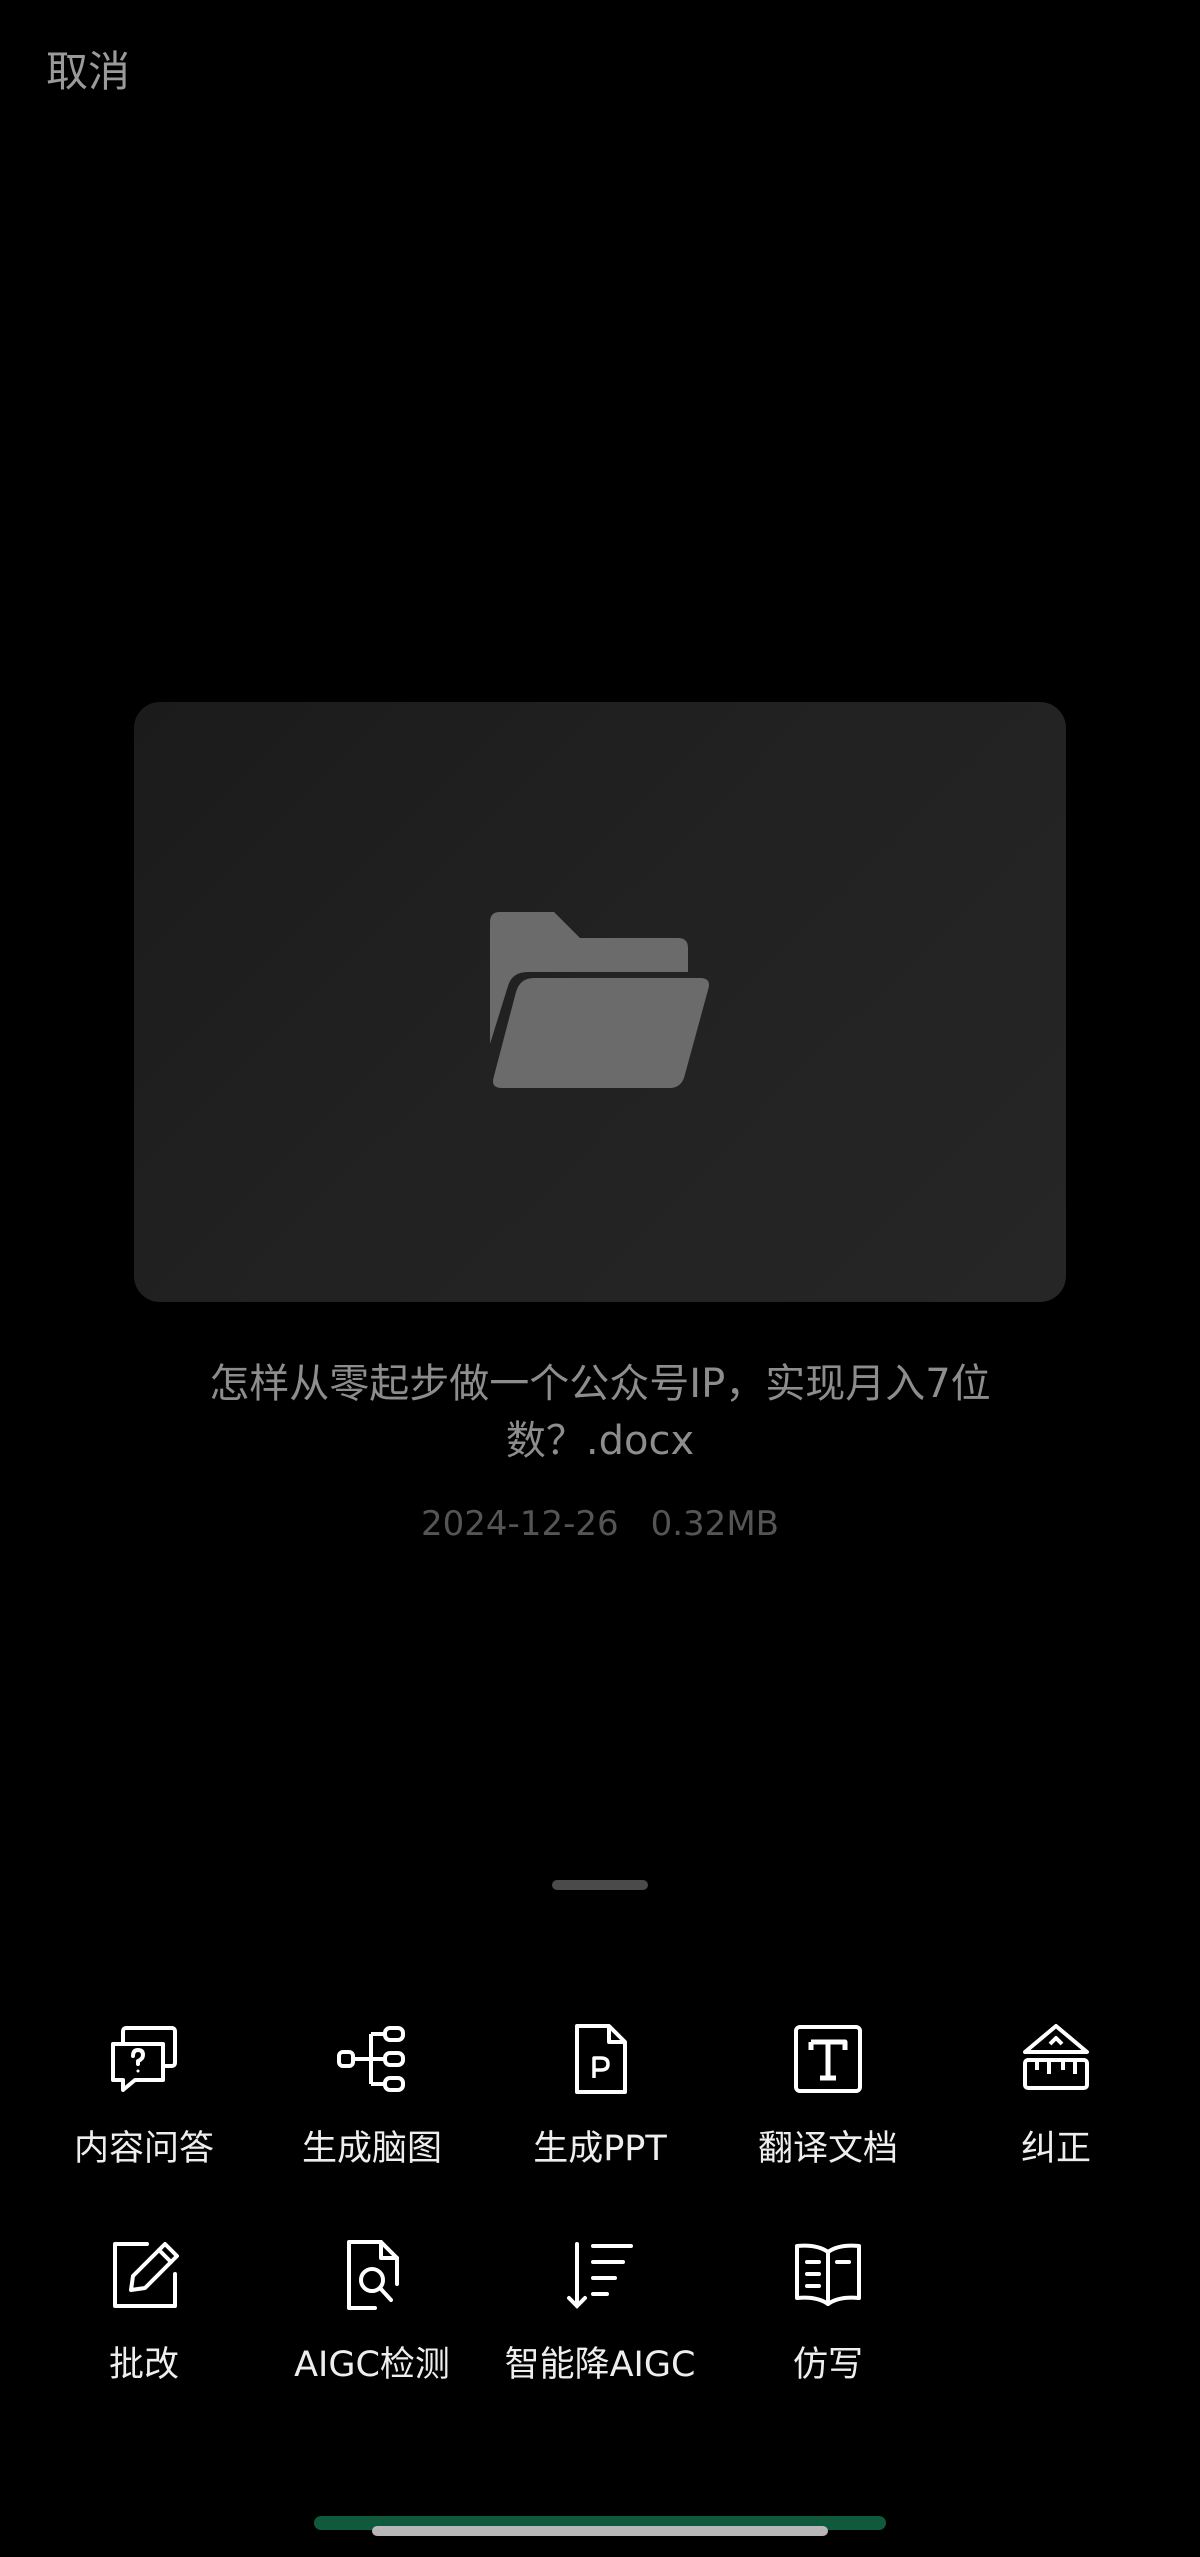  Describe the element at coordinates (144, 2275) in the screenshot. I see `edit-pen-icon` at that location.